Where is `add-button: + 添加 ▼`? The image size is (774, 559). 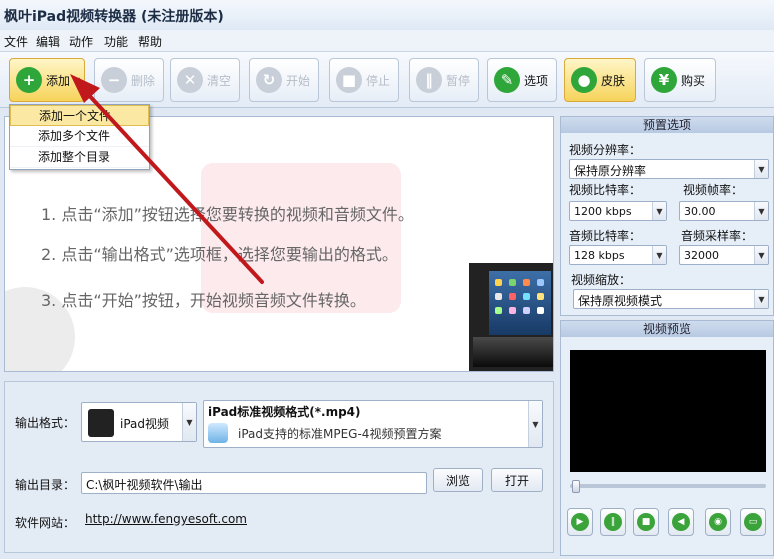
add-button: + 添加 ▼ is located at coordinates (47, 80).